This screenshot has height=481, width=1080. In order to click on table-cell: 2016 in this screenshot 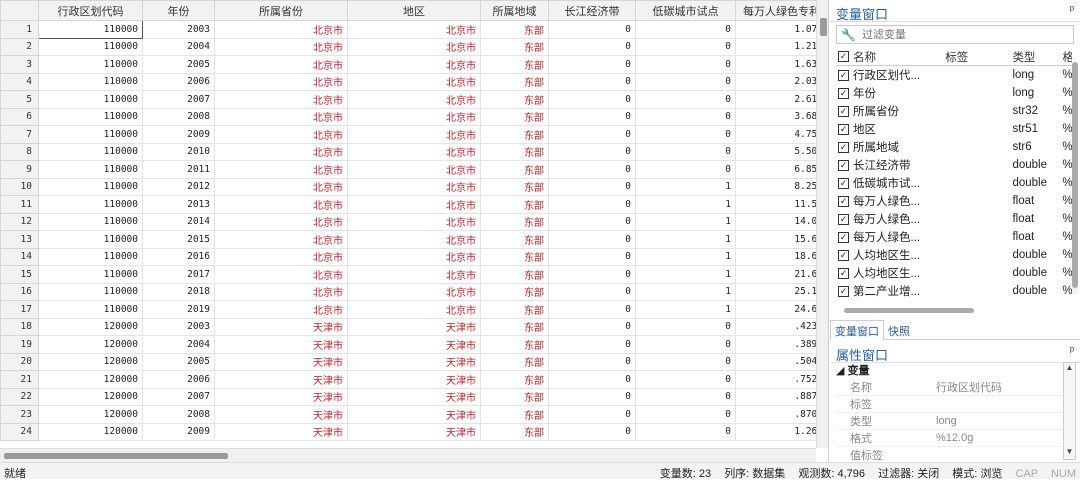, I will do `click(178, 256)`.